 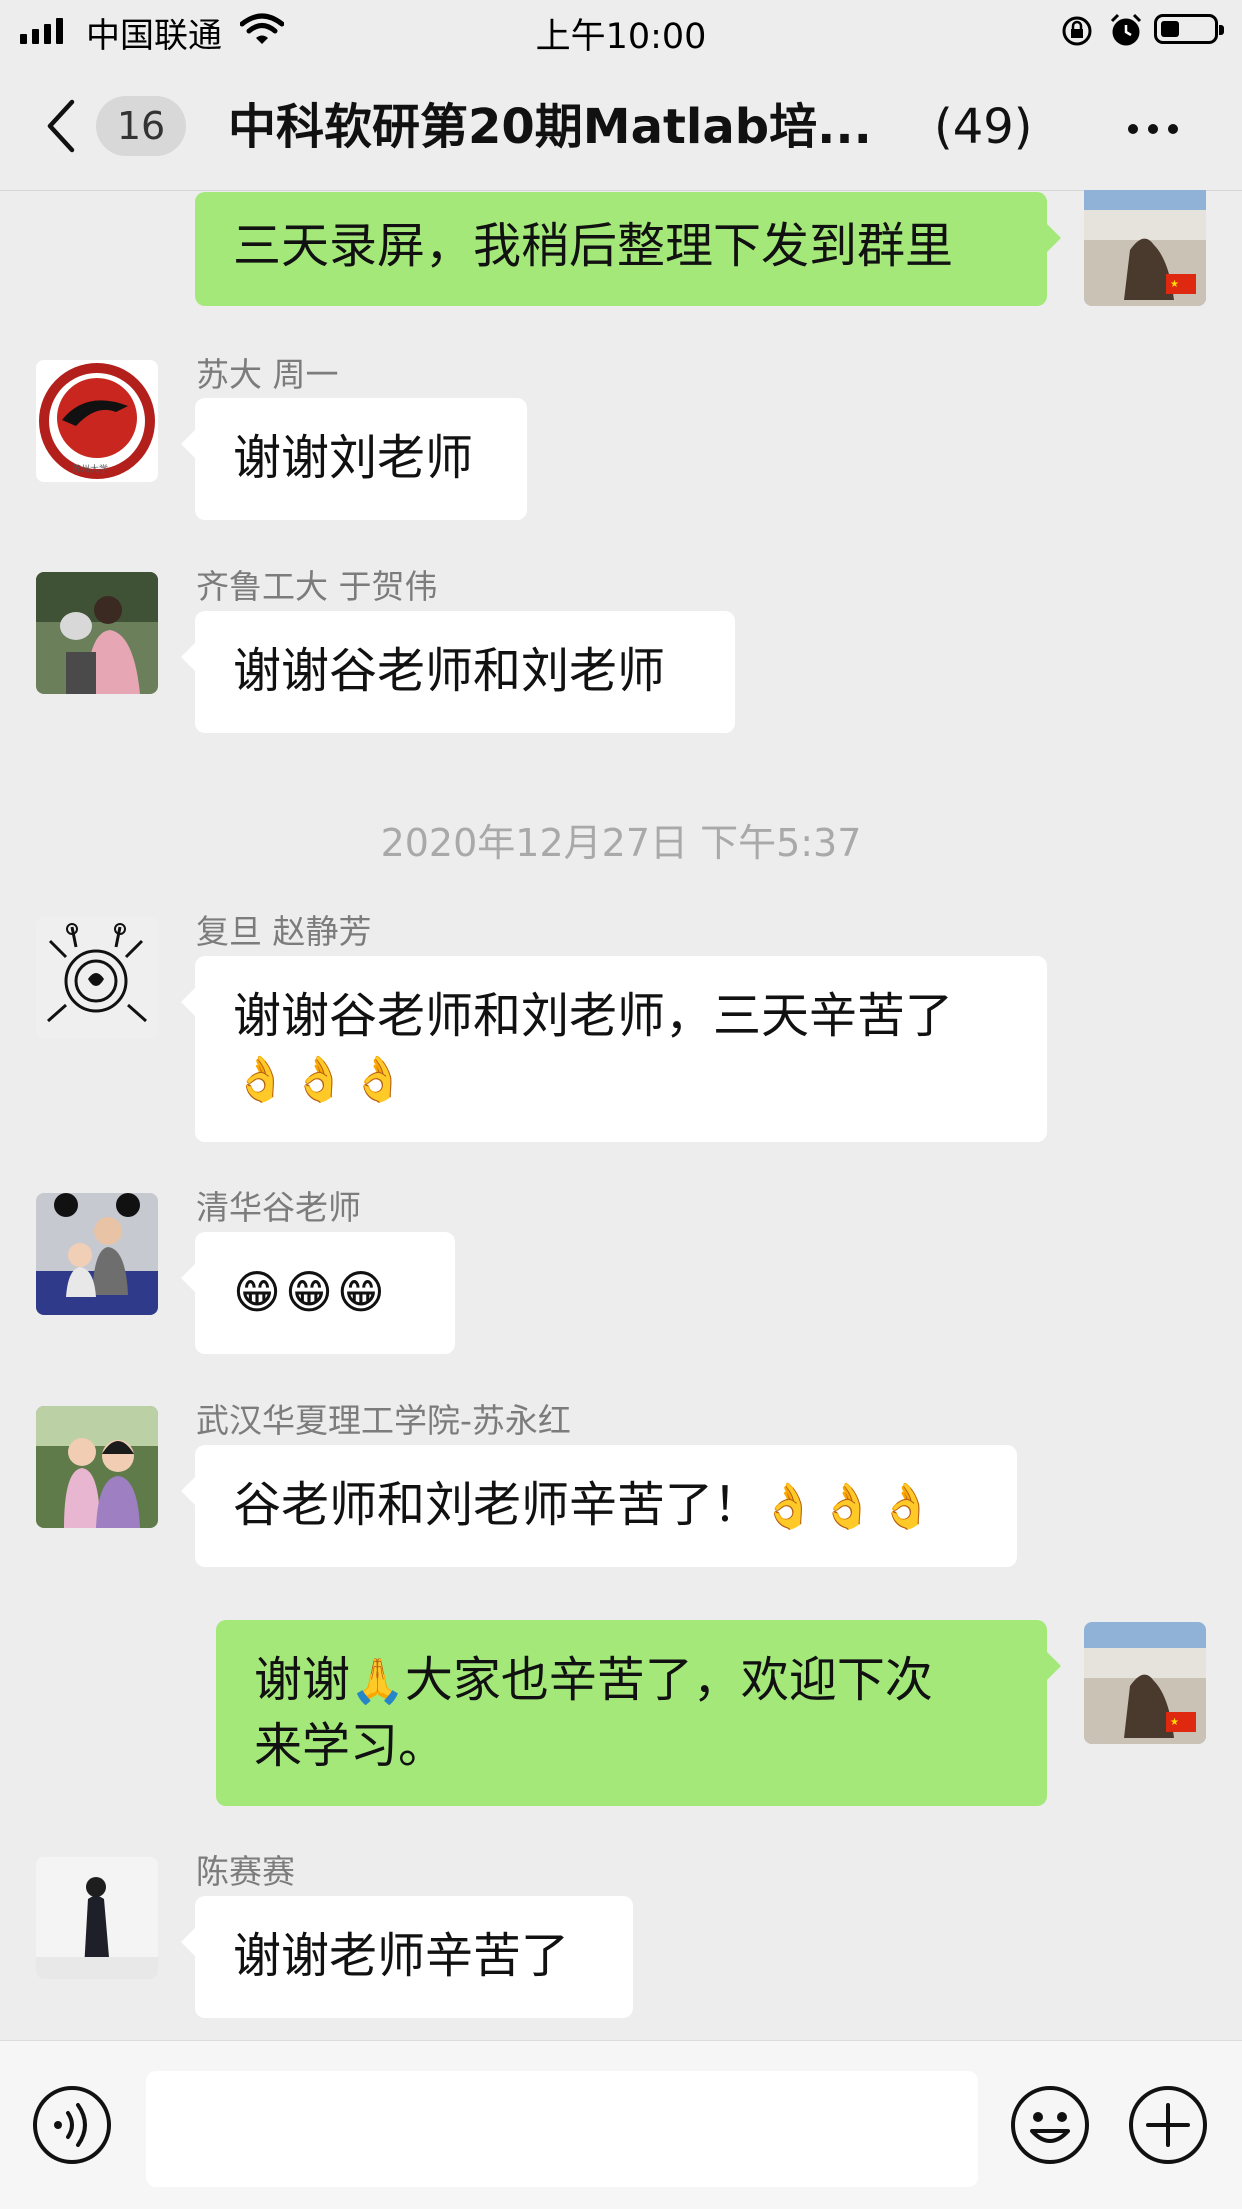 I want to click on sender-name: 武汉华夏理工学院-苏永红, so click(x=383, y=1420).